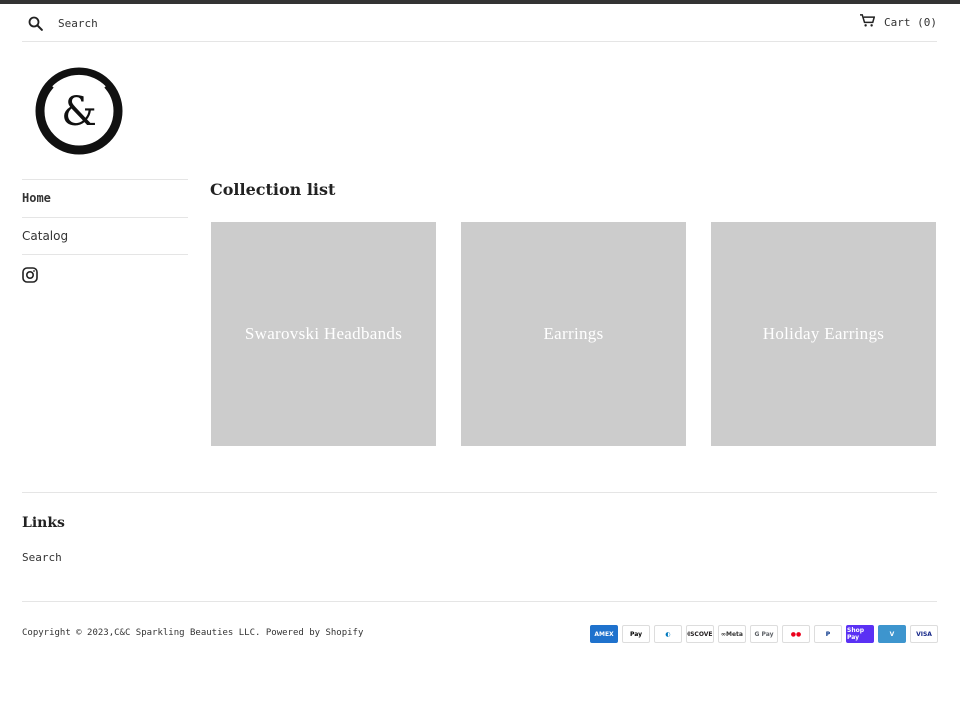 Image resolution: width=960 pixels, height=720 pixels. What do you see at coordinates (184, 633) in the screenshot?
I see `shop-name-link: C&C Sparkling Beauties LLC` at bounding box center [184, 633].